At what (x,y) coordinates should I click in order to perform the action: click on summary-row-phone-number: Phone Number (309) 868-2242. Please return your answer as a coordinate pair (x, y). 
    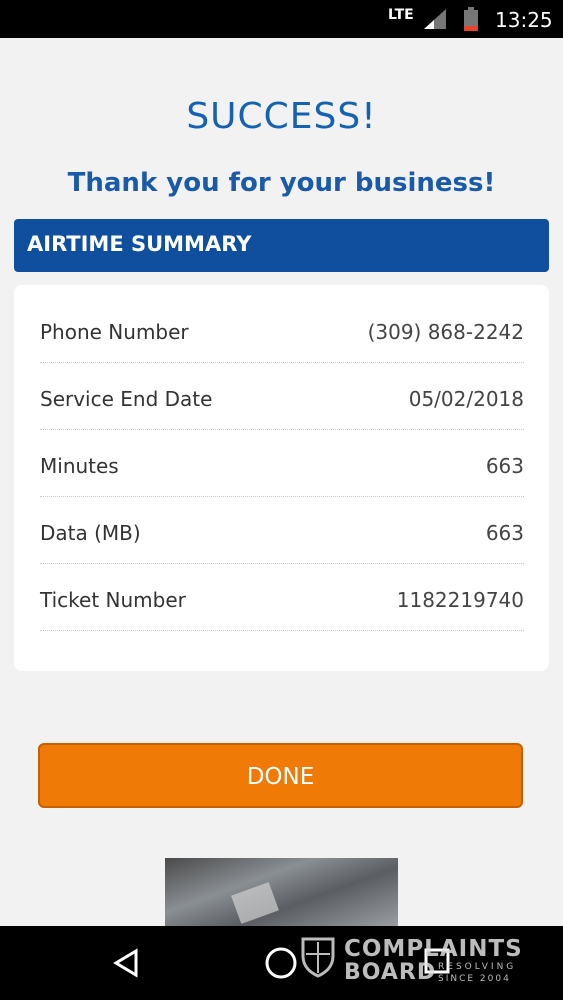
    Looking at the image, I should click on (282, 329).